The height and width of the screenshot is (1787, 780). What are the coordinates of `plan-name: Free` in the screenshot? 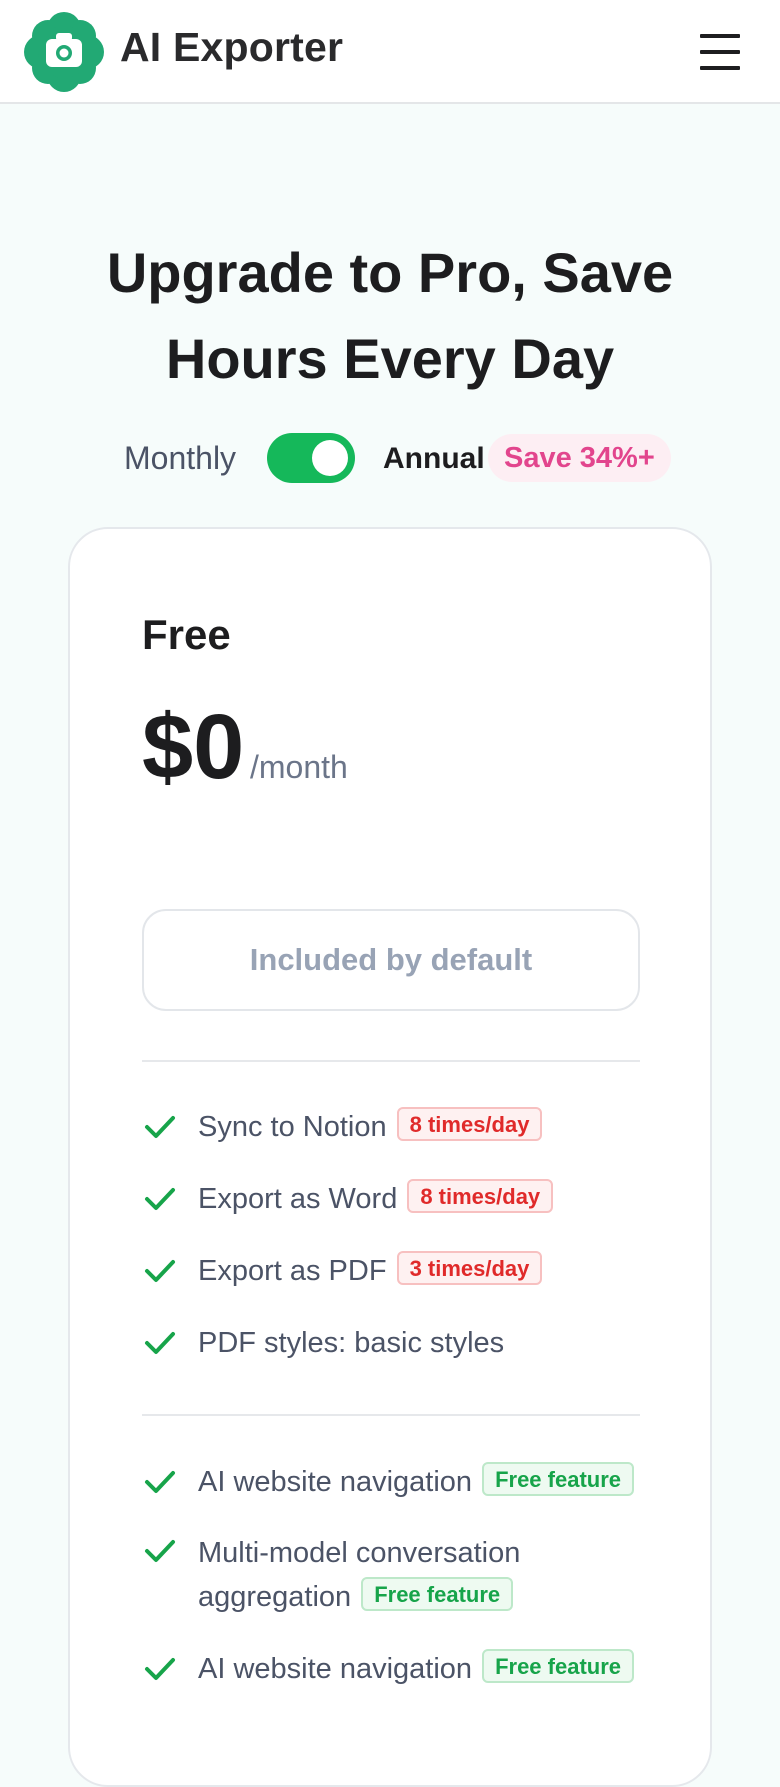 It's located at (186, 634).